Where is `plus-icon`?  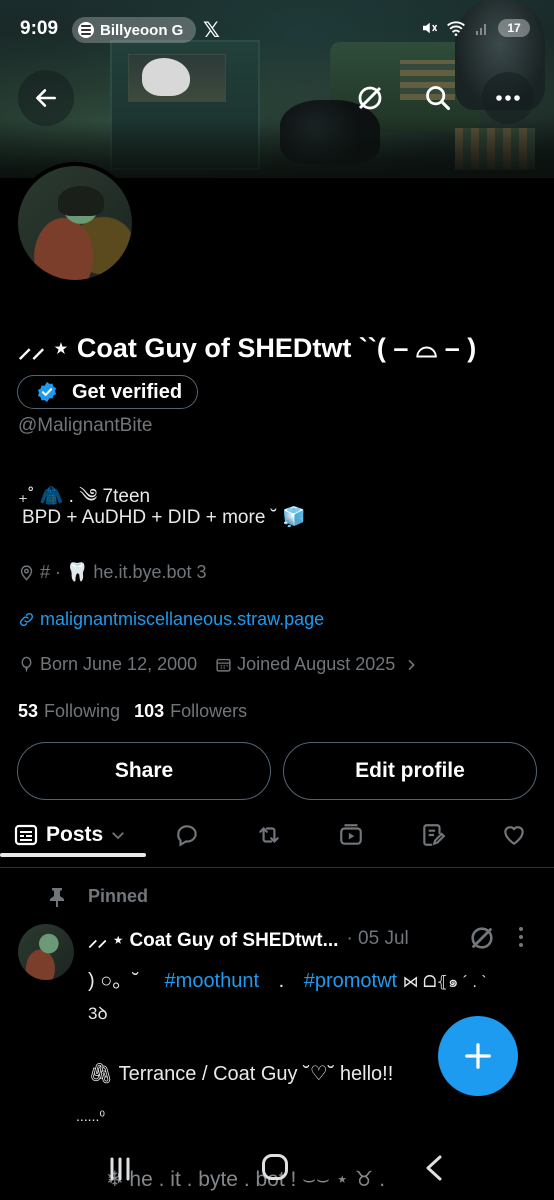
plus-icon is located at coordinates (478, 1056).